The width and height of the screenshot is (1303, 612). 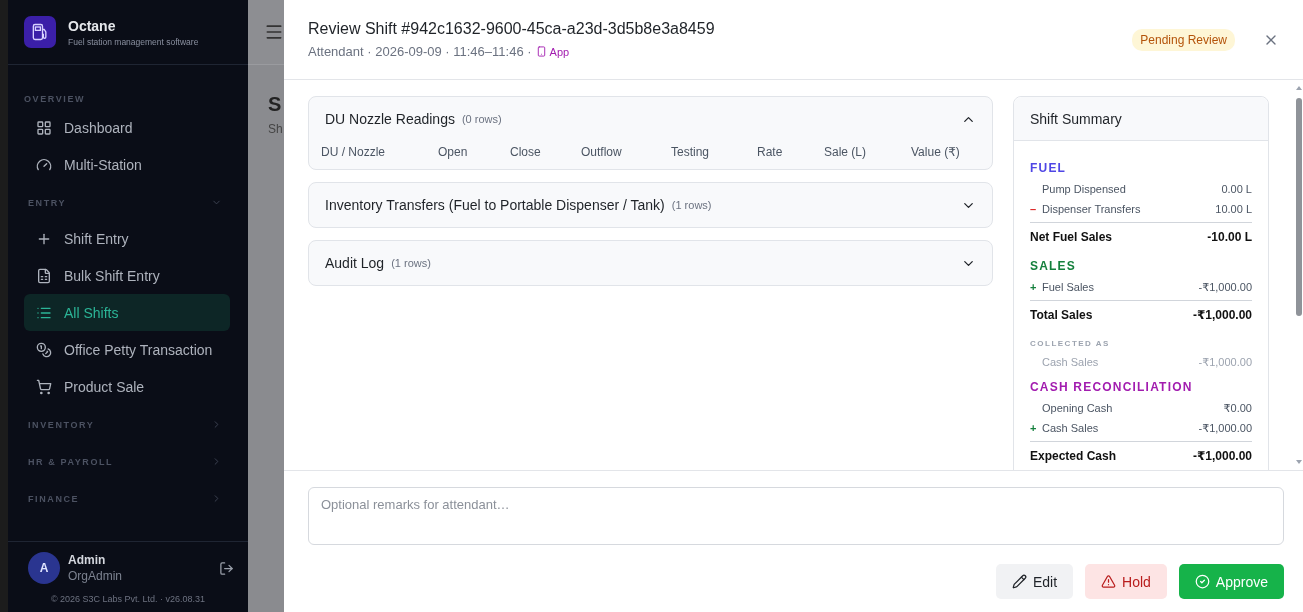 What do you see at coordinates (1070, 344) in the screenshot?
I see `summary-section-title: COLLECTED AS` at bounding box center [1070, 344].